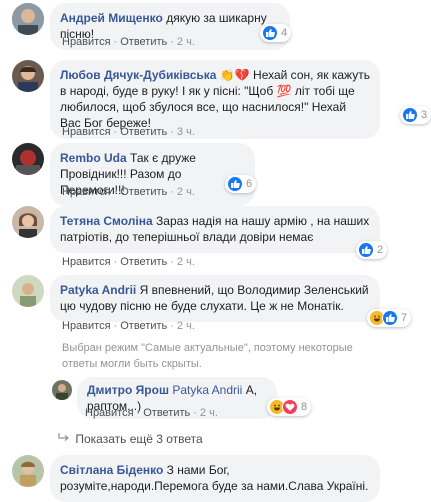 This screenshot has height=502, width=431. I want to click on reaction-count: 7, so click(404, 318).